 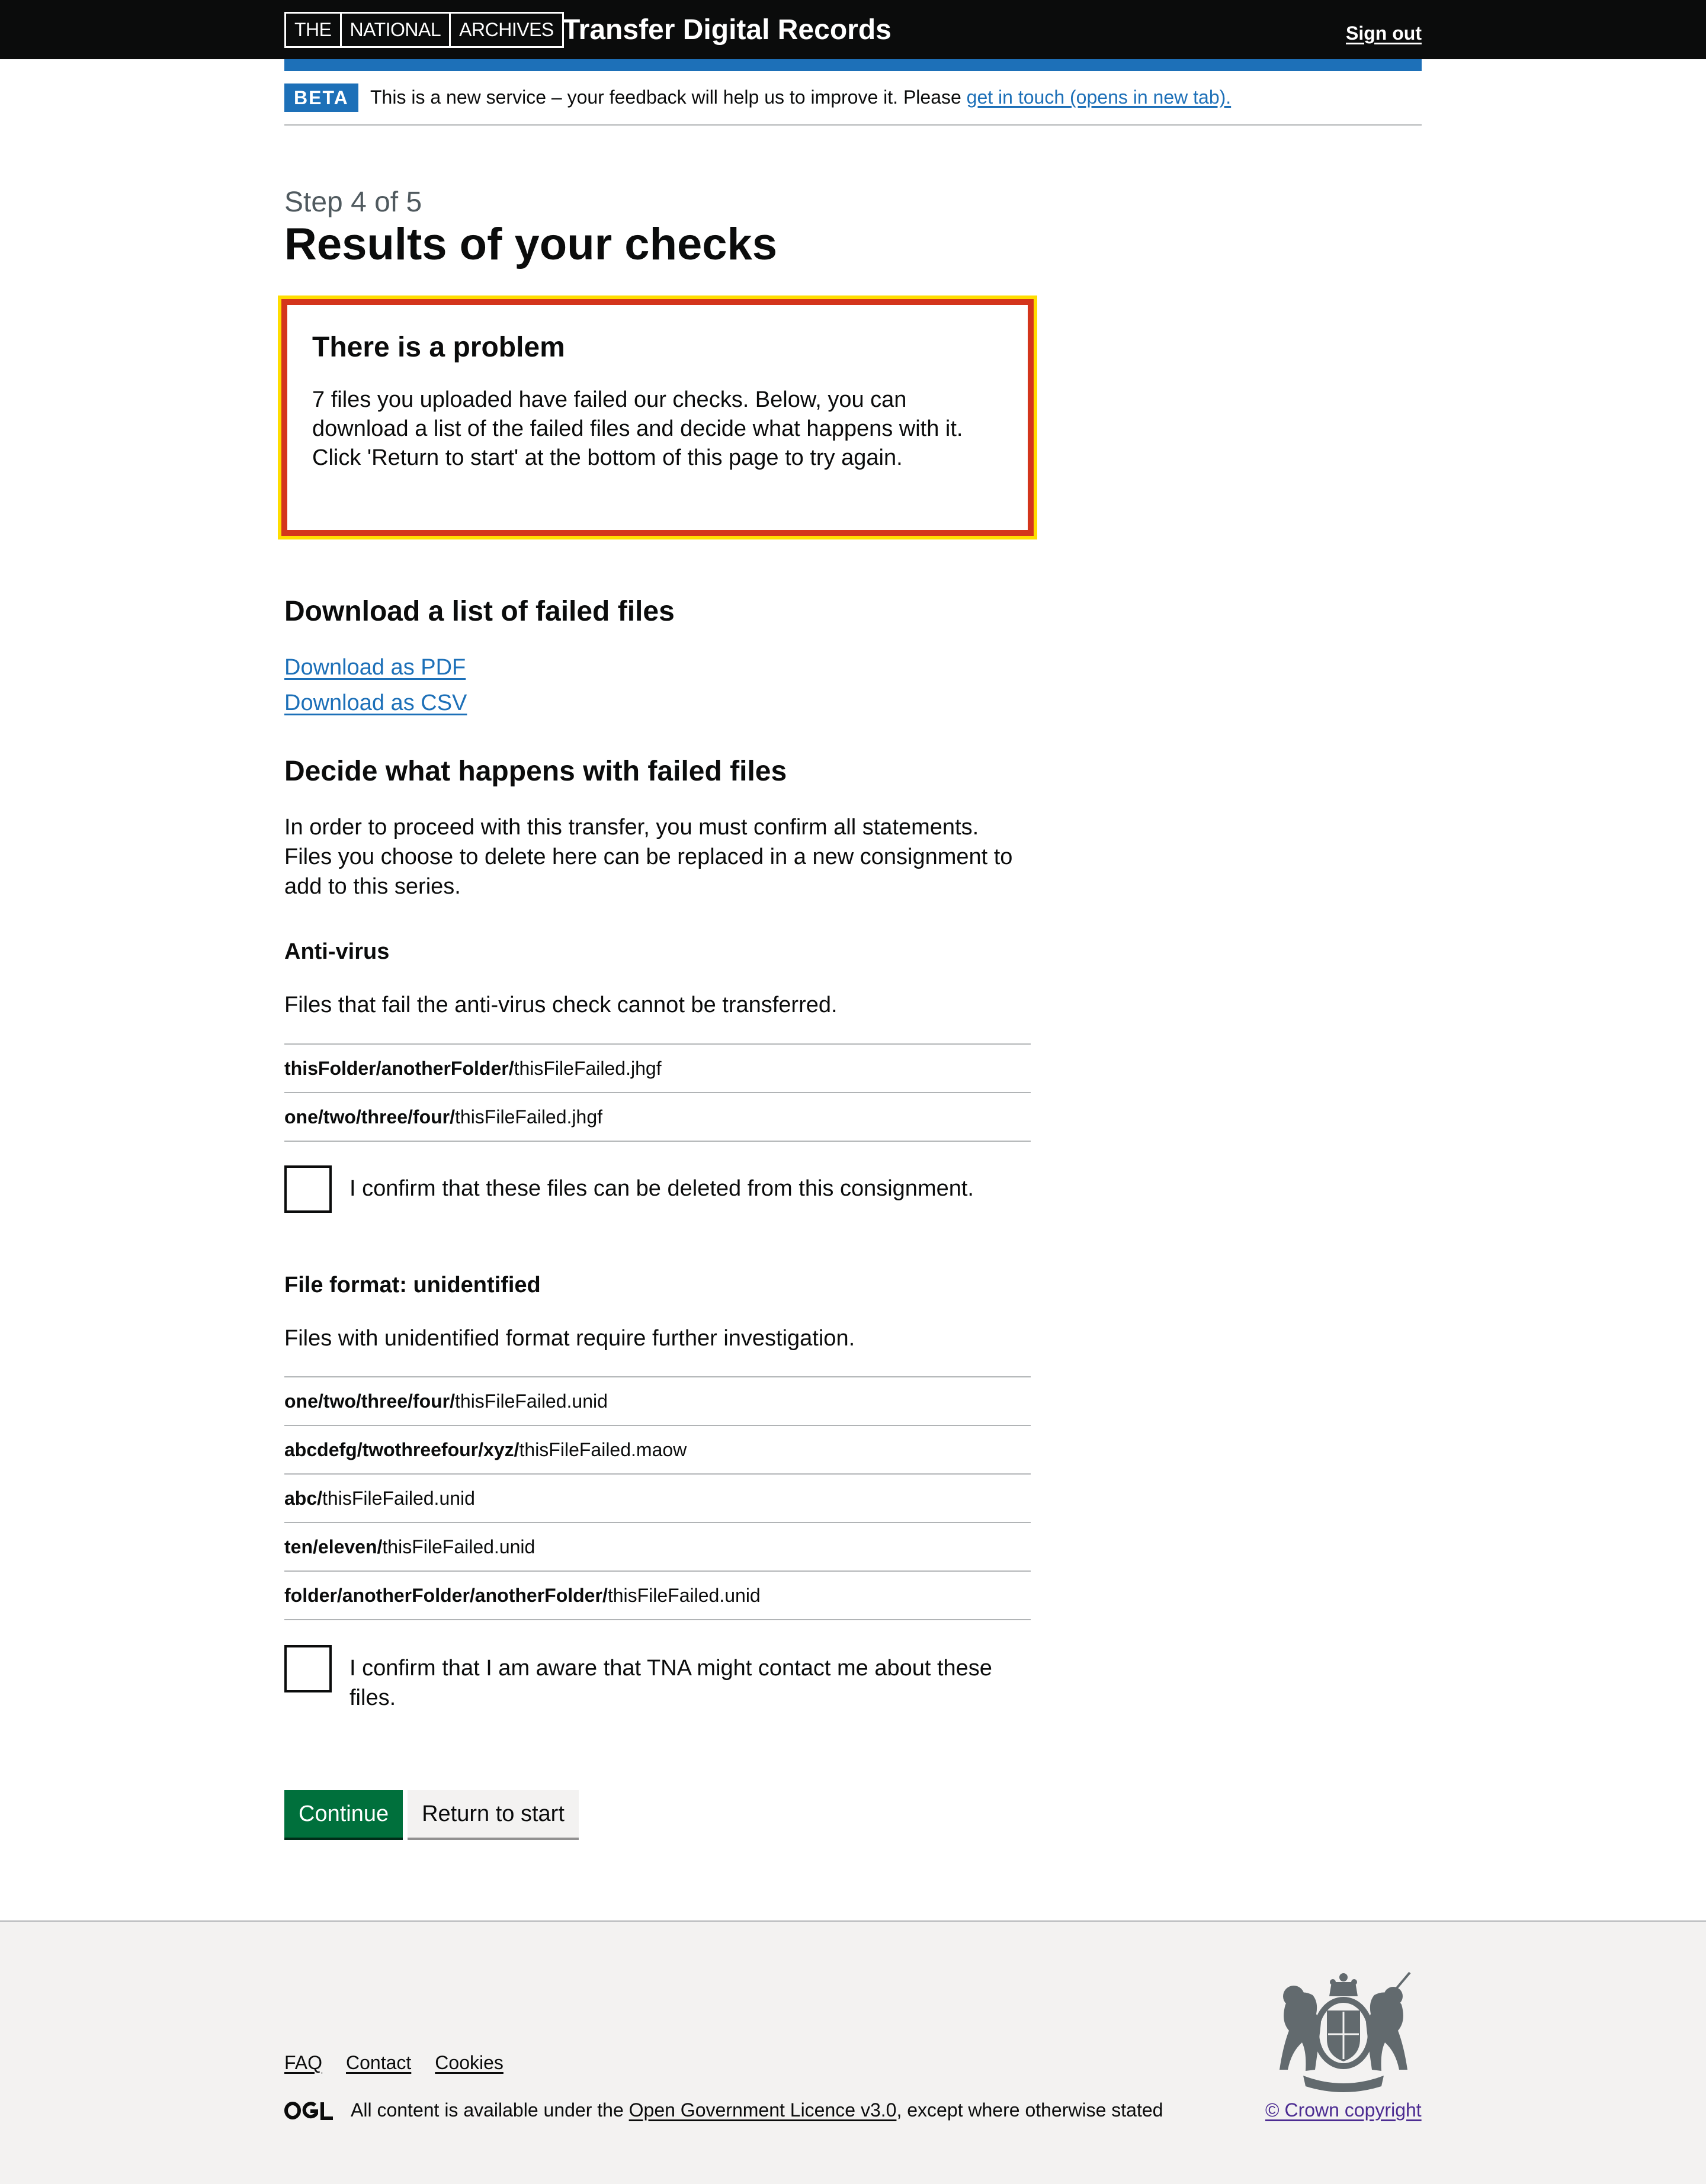 What do you see at coordinates (469, 2063) in the screenshot?
I see `footer-link-cookies: Cookies` at bounding box center [469, 2063].